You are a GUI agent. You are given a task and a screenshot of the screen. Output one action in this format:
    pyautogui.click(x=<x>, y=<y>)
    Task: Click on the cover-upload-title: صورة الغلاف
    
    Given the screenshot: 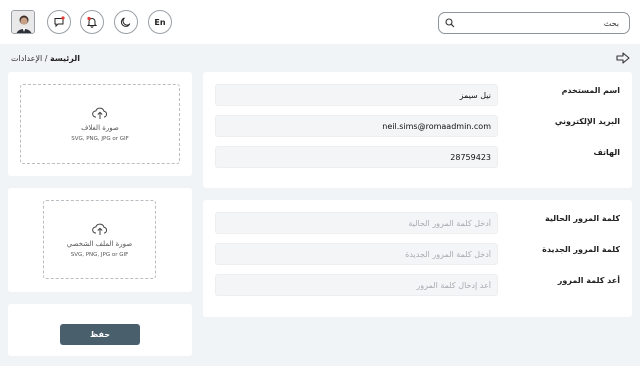 What is the action you would take?
    pyautogui.click(x=100, y=128)
    